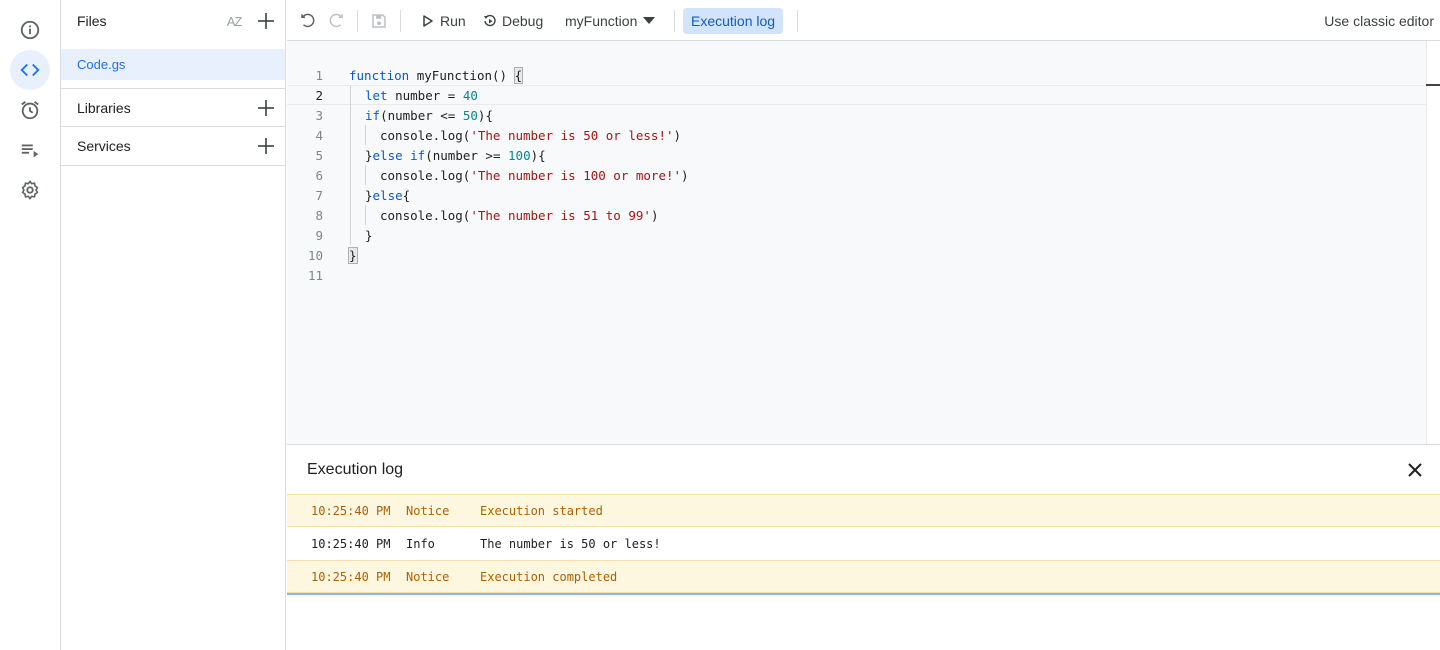 Image resolution: width=1440 pixels, height=650 pixels. Describe the element at coordinates (373, 115) in the screenshot. I see `token-keyword: if` at that location.